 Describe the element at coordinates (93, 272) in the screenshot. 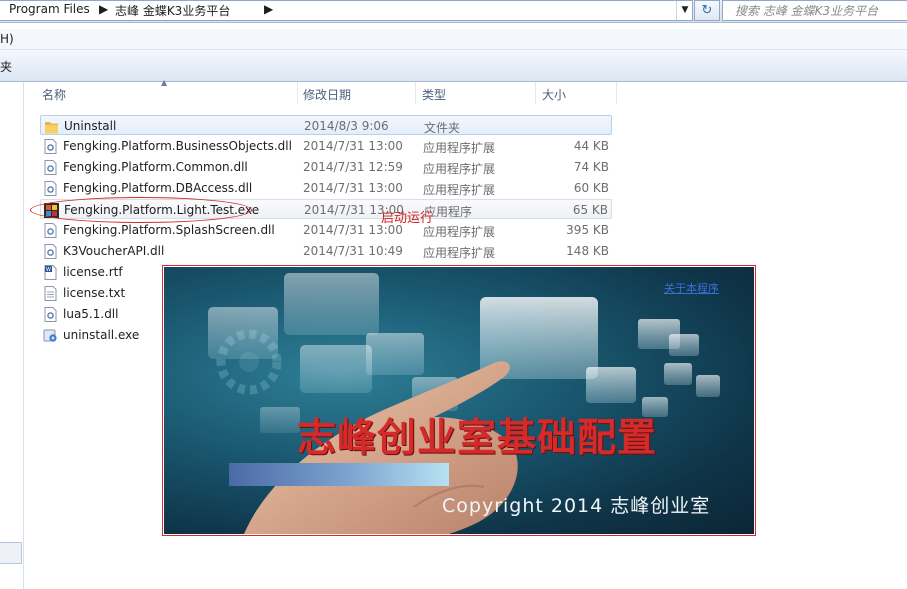

I see `file-name: license.rtf` at that location.